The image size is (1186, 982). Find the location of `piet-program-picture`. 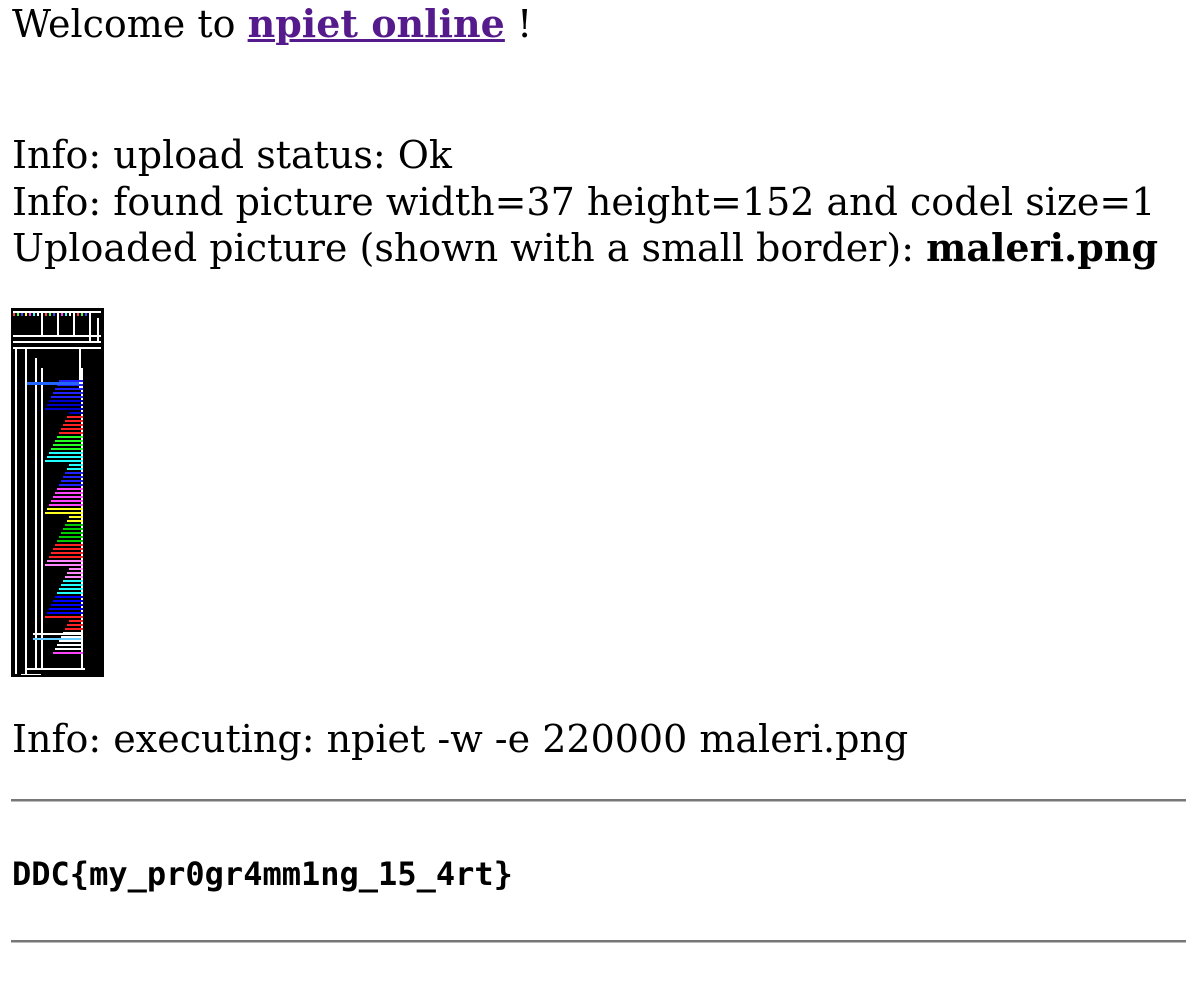

piet-program-picture is located at coordinates (57, 493).